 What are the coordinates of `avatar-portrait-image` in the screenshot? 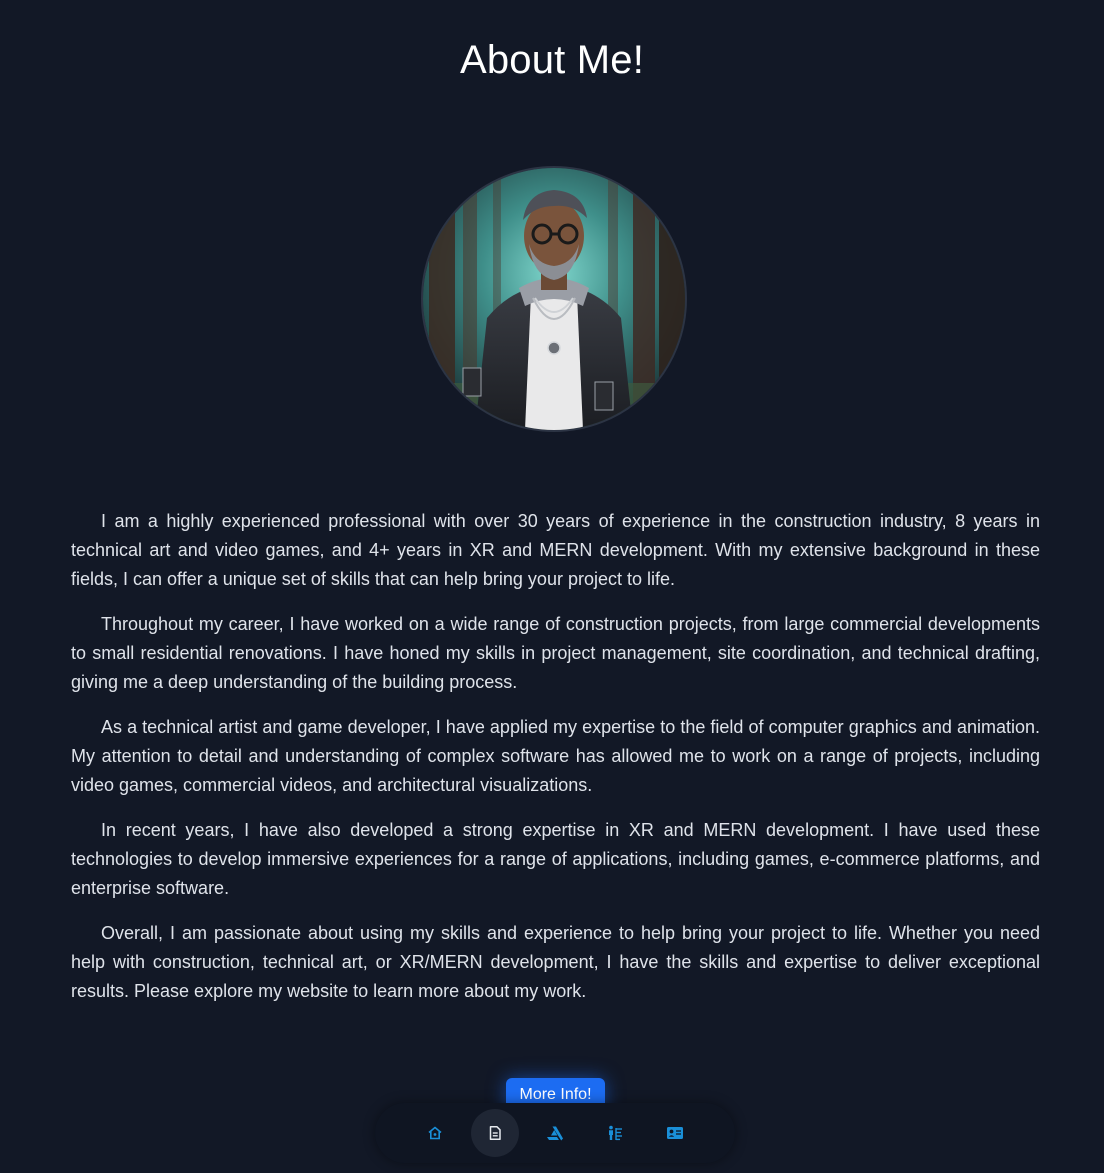 It's located at (554, 299).